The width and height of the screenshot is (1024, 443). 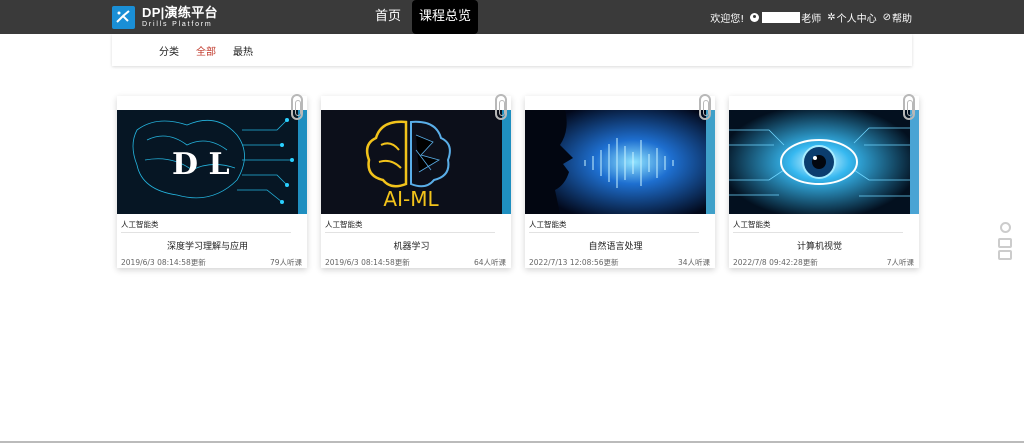 I want to click on course-title: 机器学习, so click(x=411, y=245).